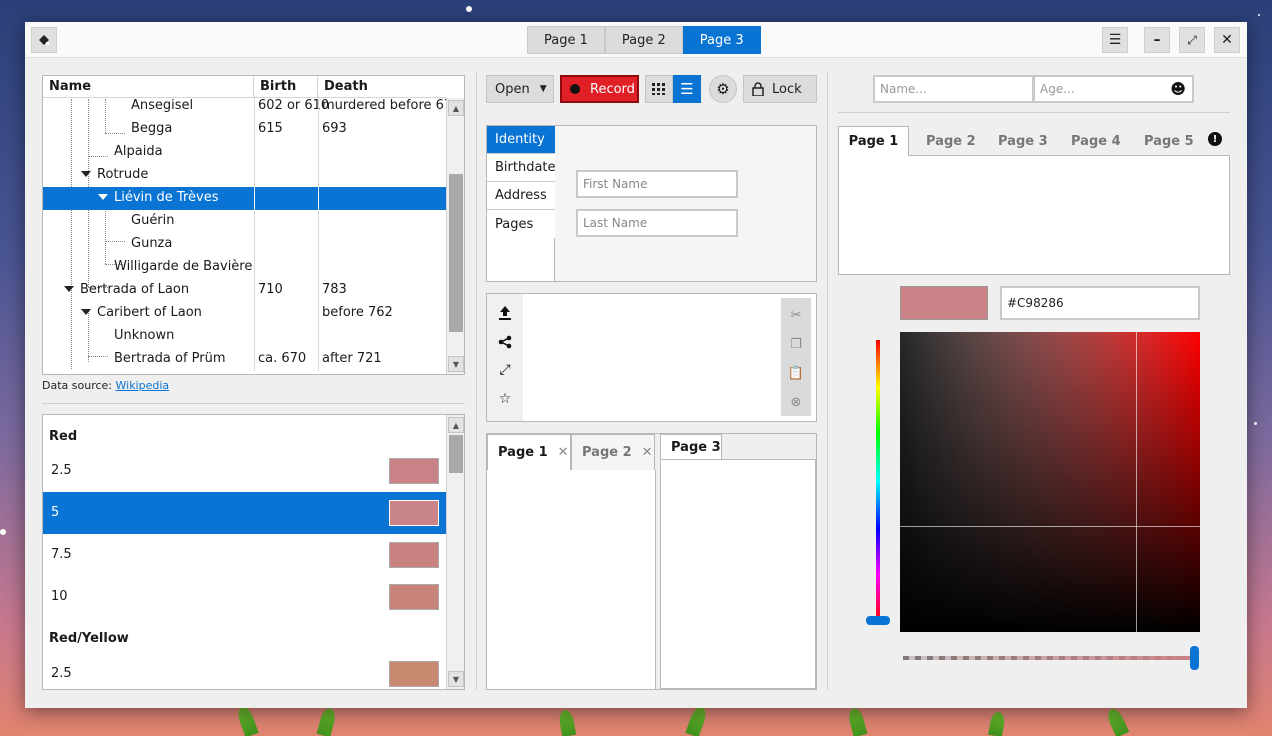 Image resolution: width=1272 pixels, height=736 pixels. Describe the element at coordinates (245, 175) in the screenshot. I see `tree-row: Rotrude` at that location.